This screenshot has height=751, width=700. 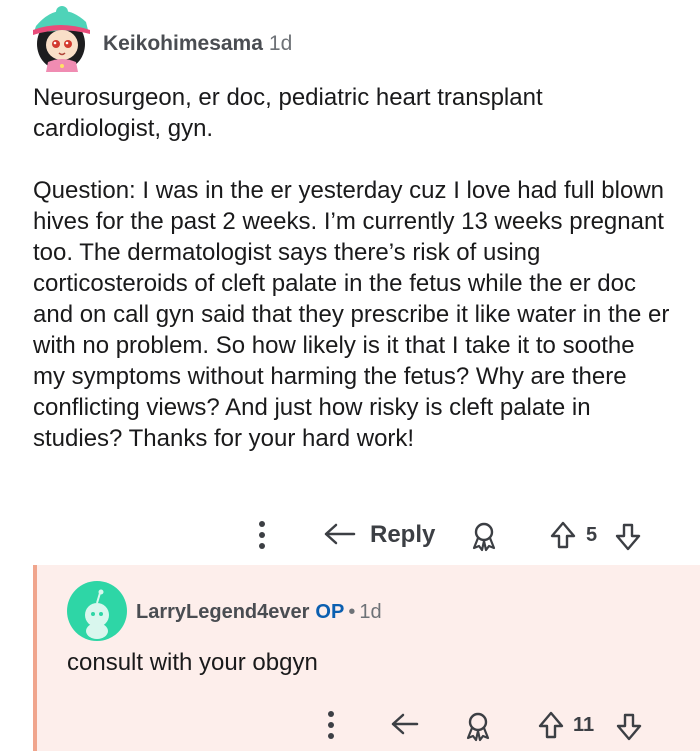 I want to click on reply-button: Reply, so click(x=378, y=535).